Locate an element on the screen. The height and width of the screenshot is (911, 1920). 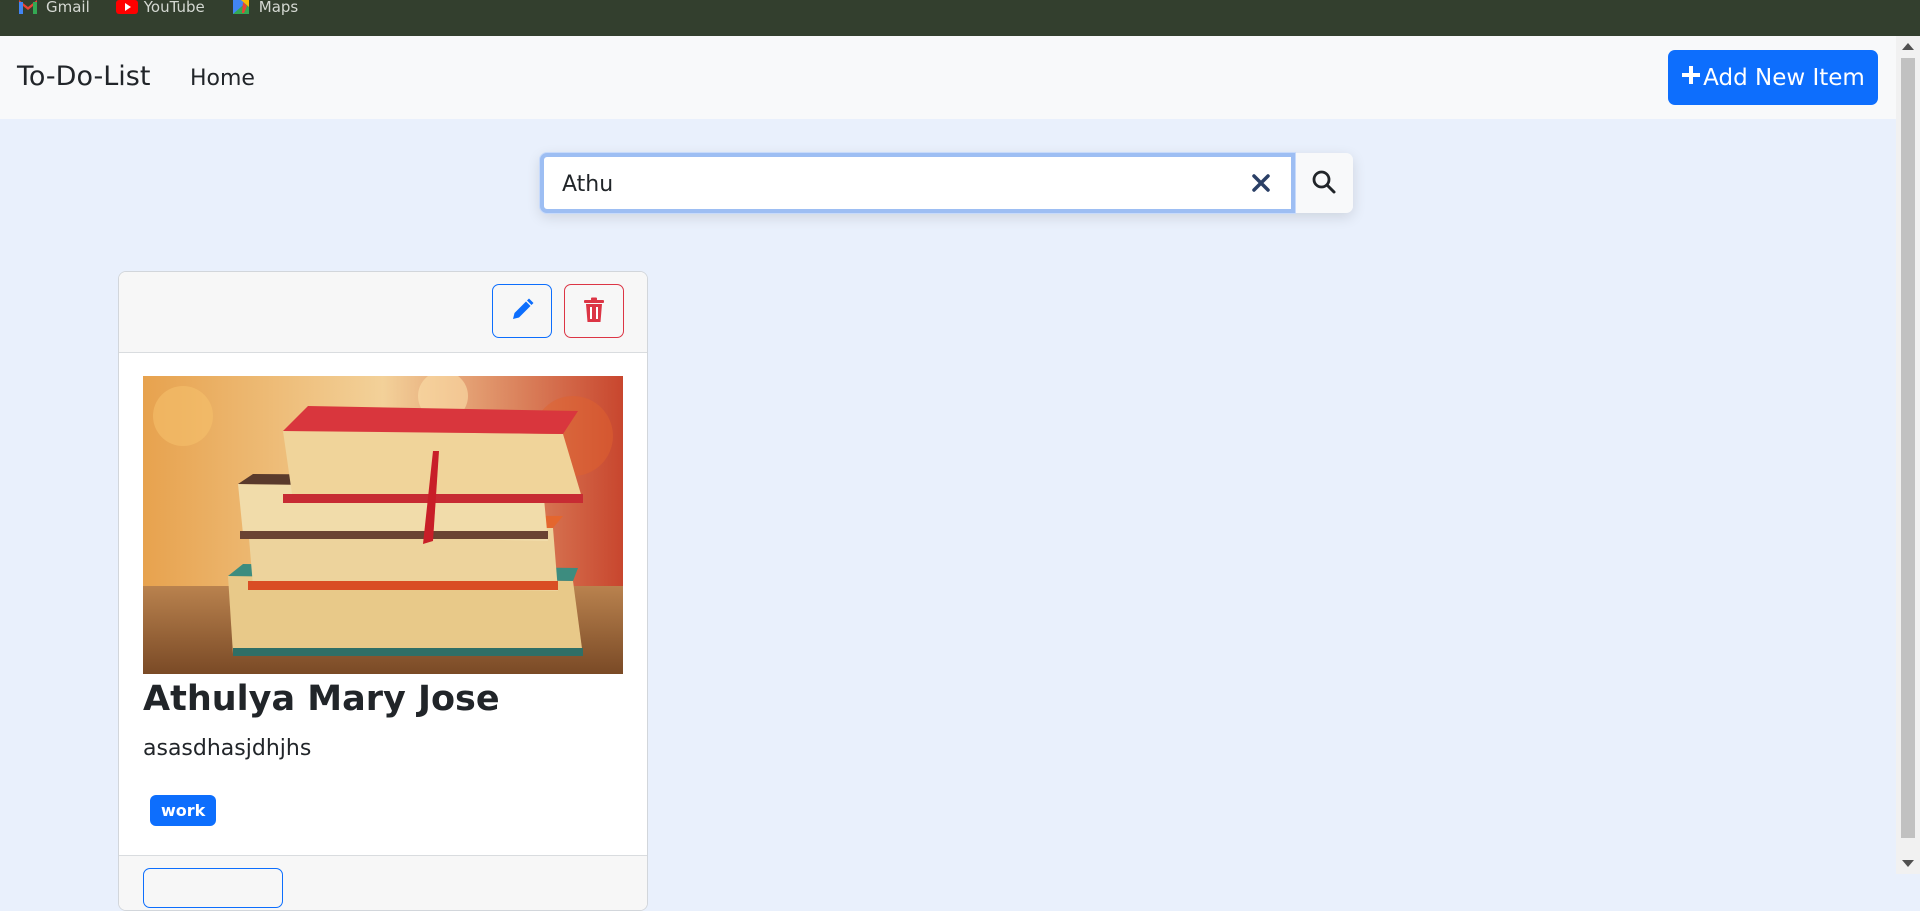
search-icon is located at coordinates (1324, 183).